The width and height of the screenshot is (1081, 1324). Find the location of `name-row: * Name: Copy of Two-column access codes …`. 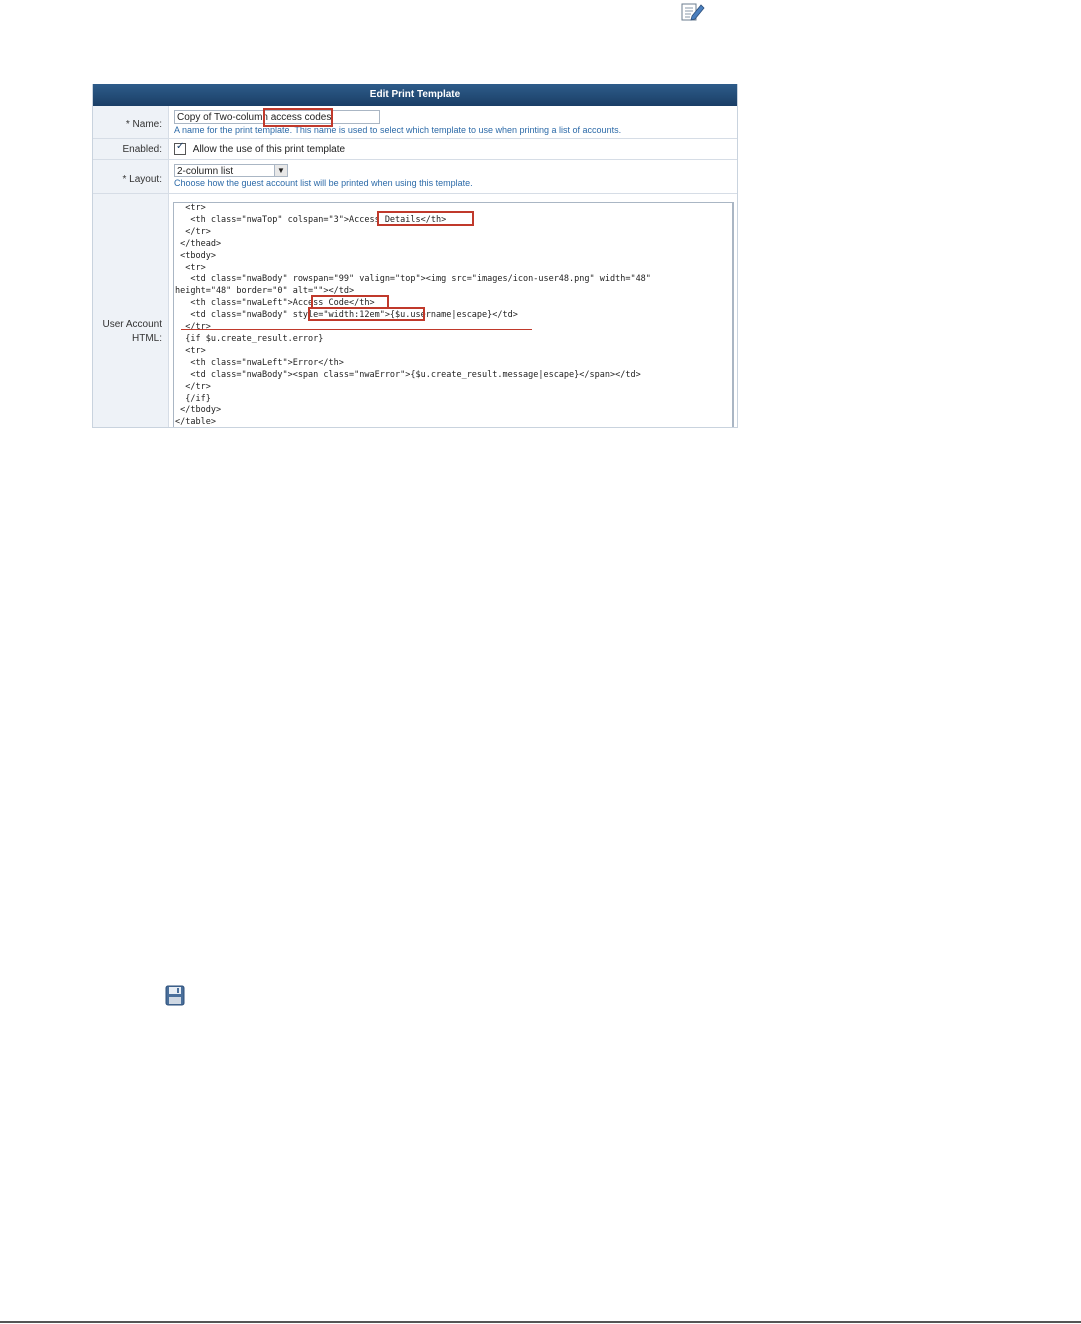

name-row: * Name: Copy of Two-column access codes … is located at coordinates (415, 122).